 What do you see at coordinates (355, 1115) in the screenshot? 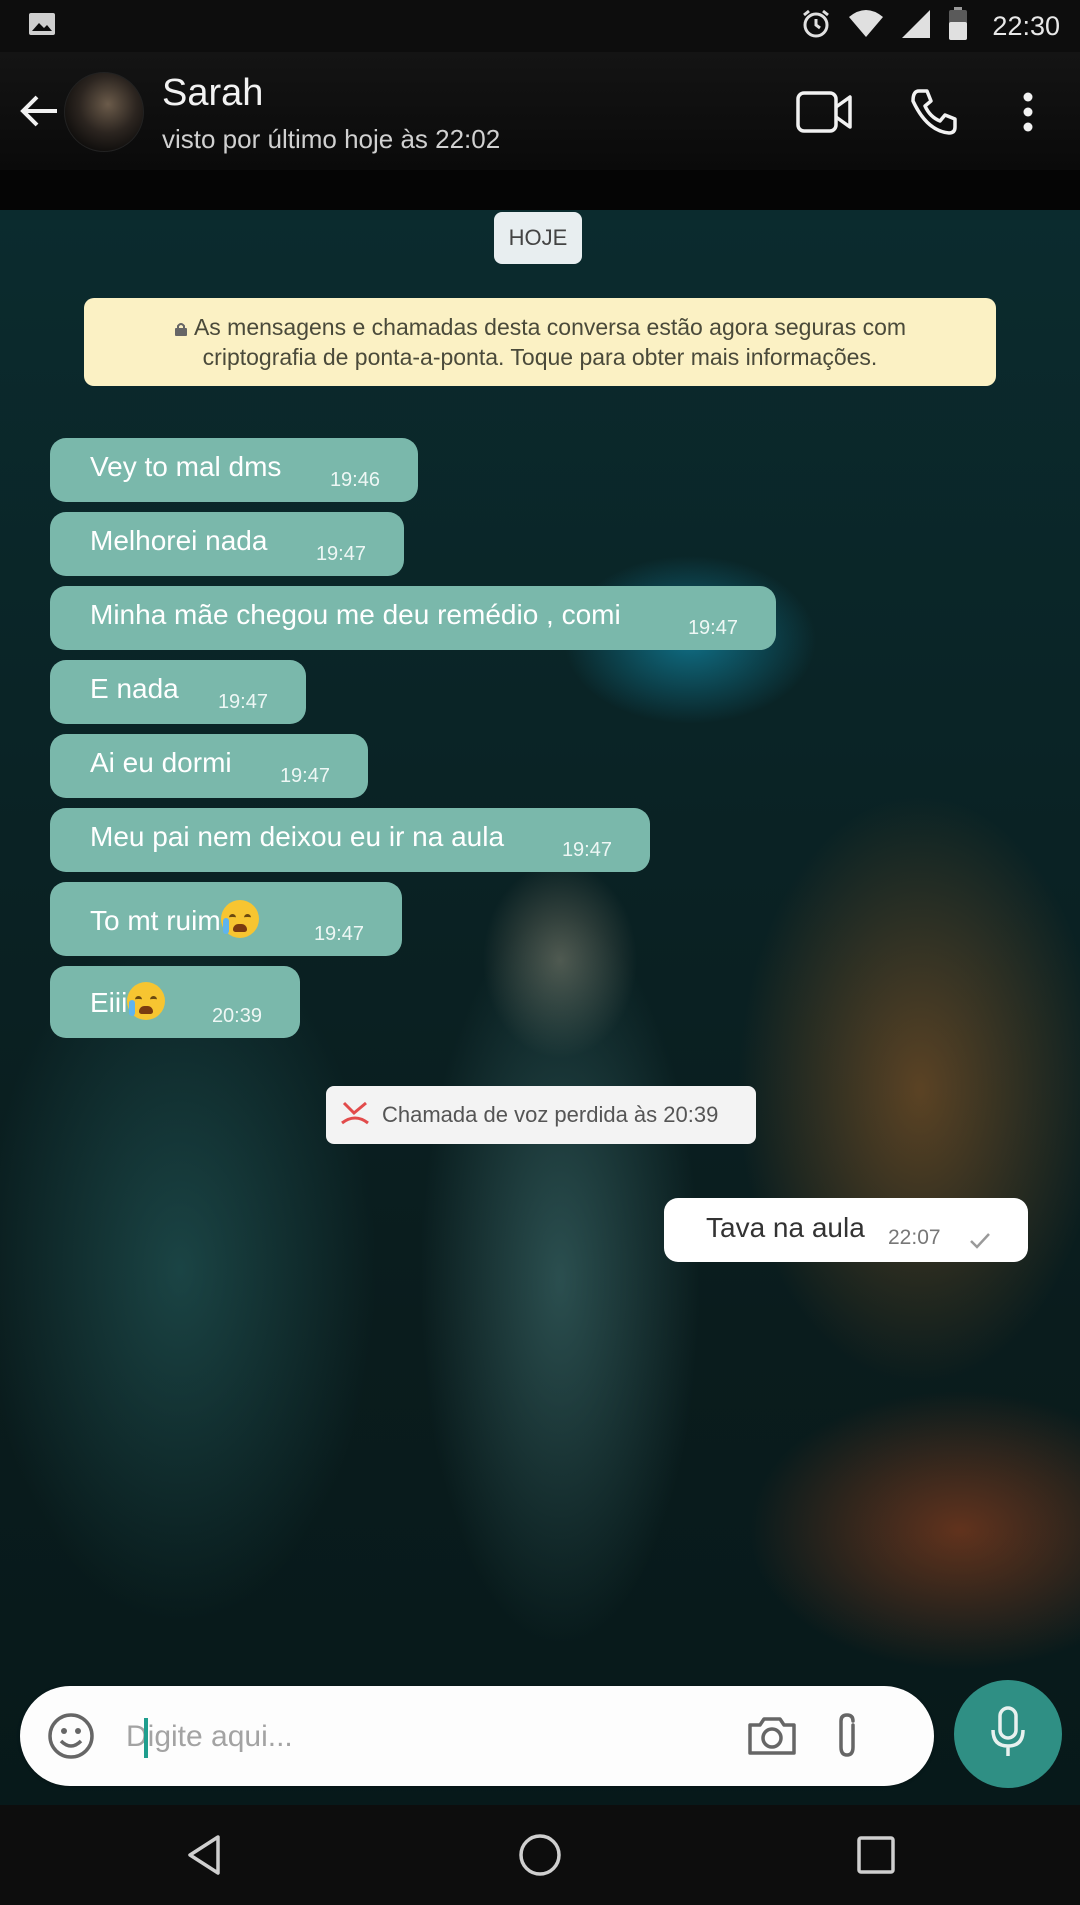
I see `missed-call-icon` at bounding box center [355, 1115].